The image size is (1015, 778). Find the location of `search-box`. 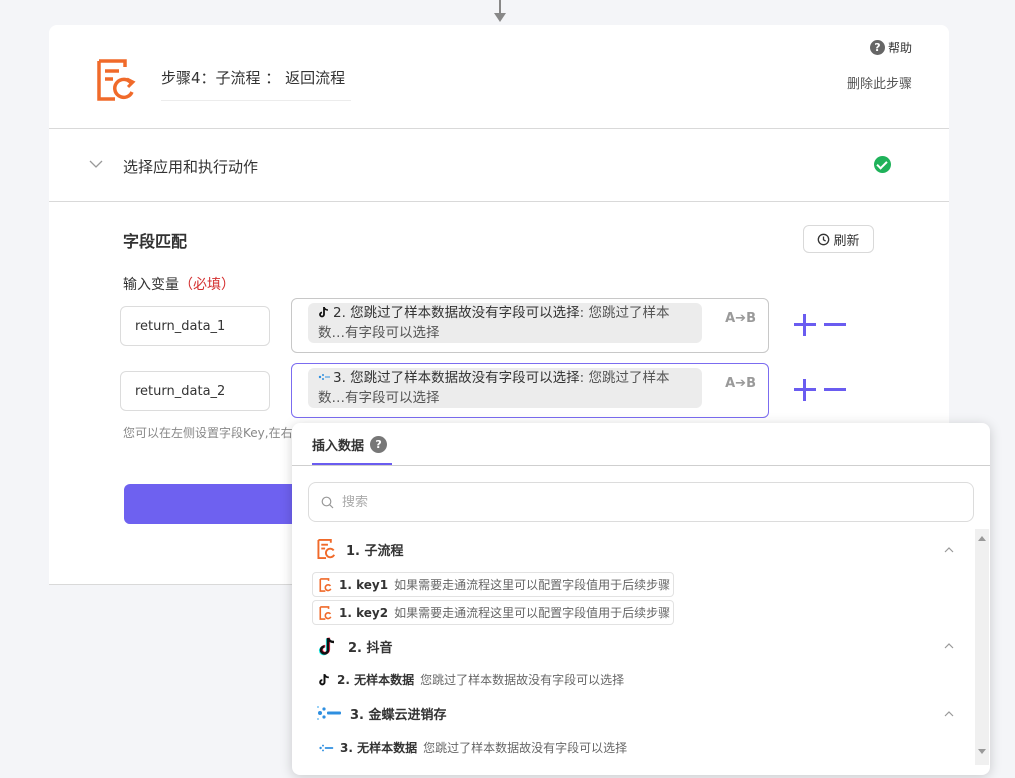

search-box is located at coordinates (641, 502).